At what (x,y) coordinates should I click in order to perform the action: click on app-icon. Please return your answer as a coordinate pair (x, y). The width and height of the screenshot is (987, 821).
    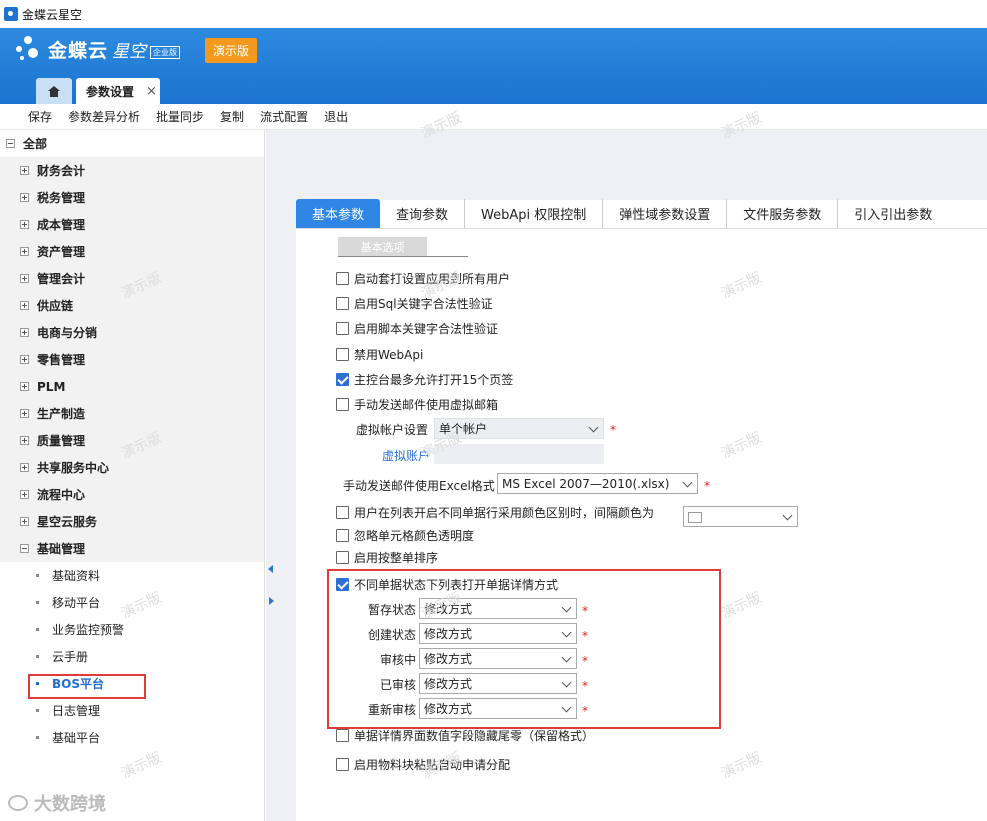
    Looking at the image, I should click on (11, 14).